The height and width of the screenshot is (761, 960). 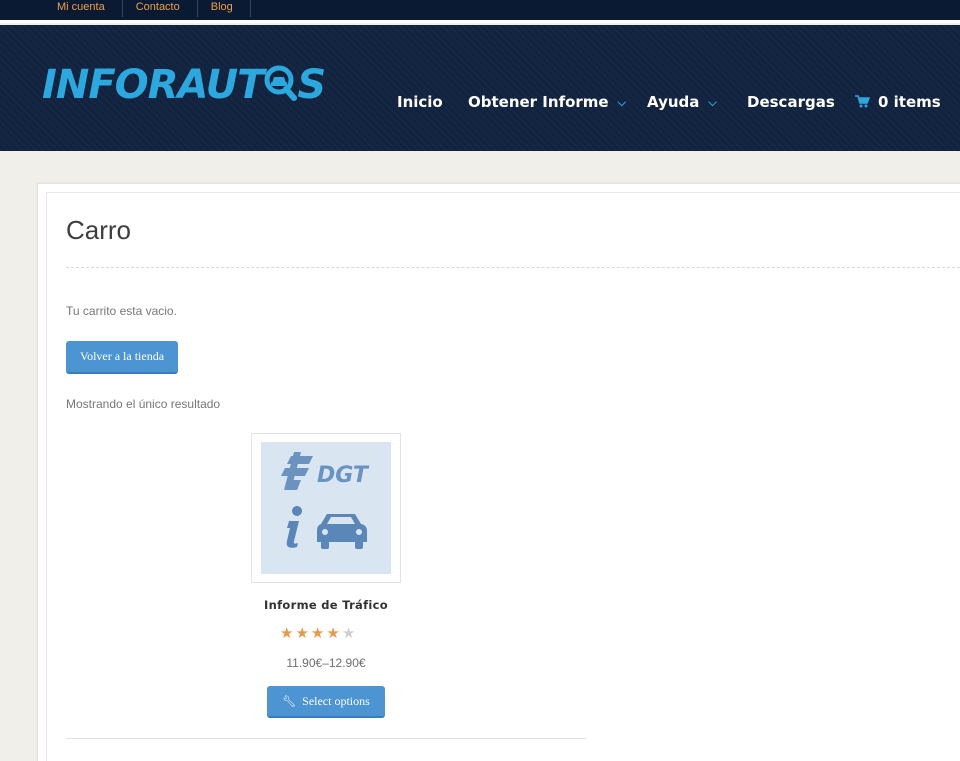 I want to click on logo-text: INFORAUT S, so click(x=184, y=85).